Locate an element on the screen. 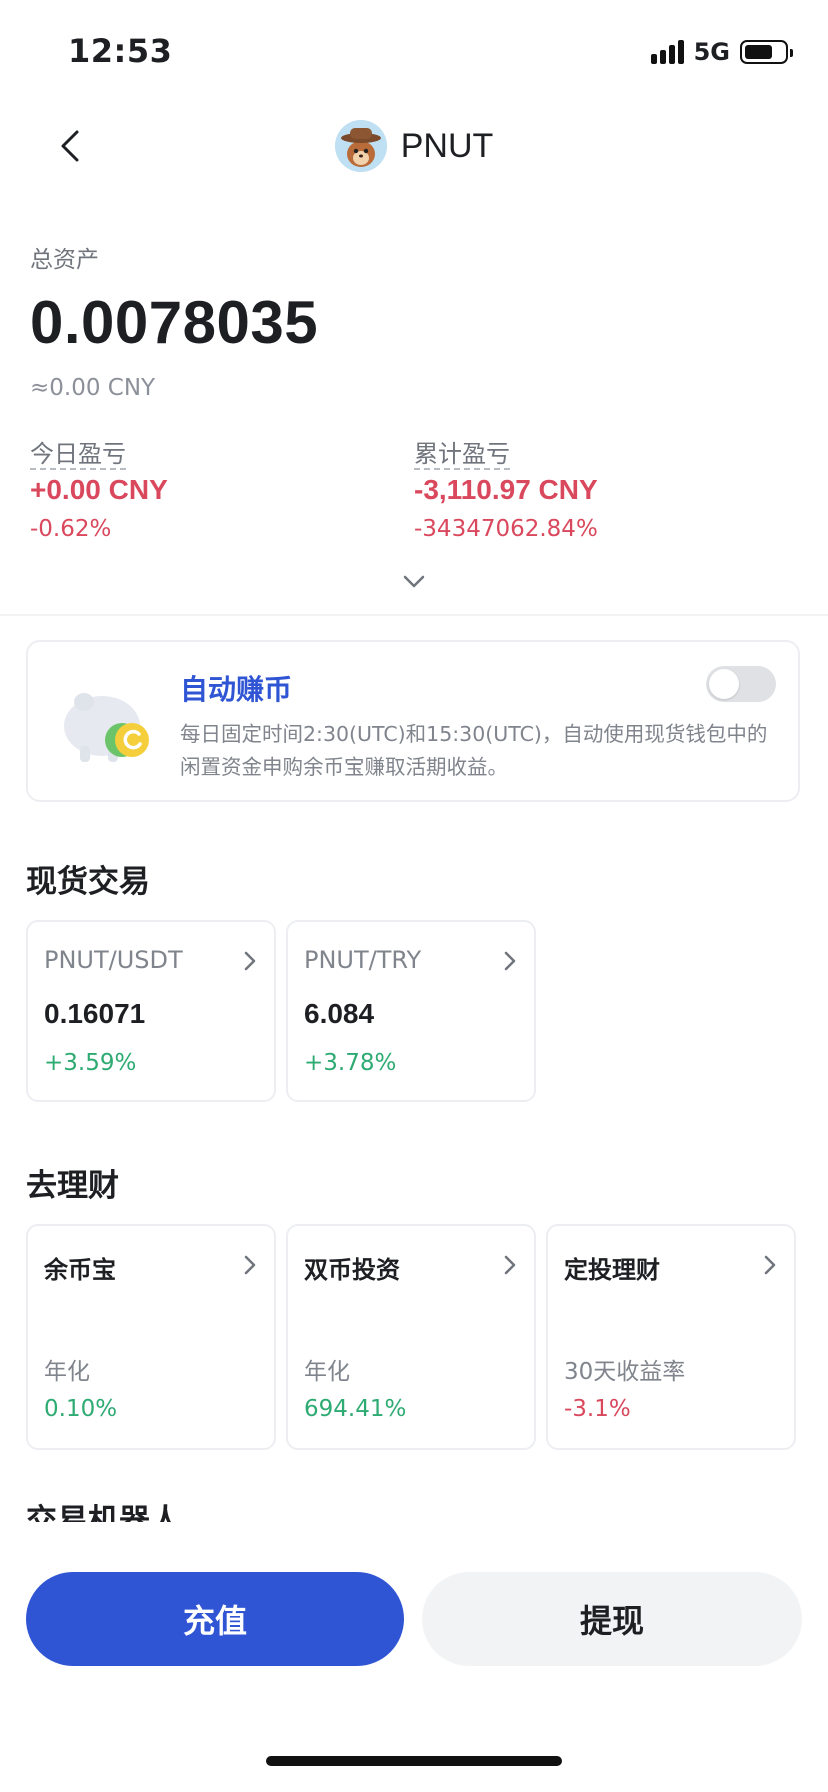 The height and width of the screenshot is (1792, 828). spot-card-pnut-try: PNUT/TRY 6.084 +3.78% is located at coordinates (411, 1011).